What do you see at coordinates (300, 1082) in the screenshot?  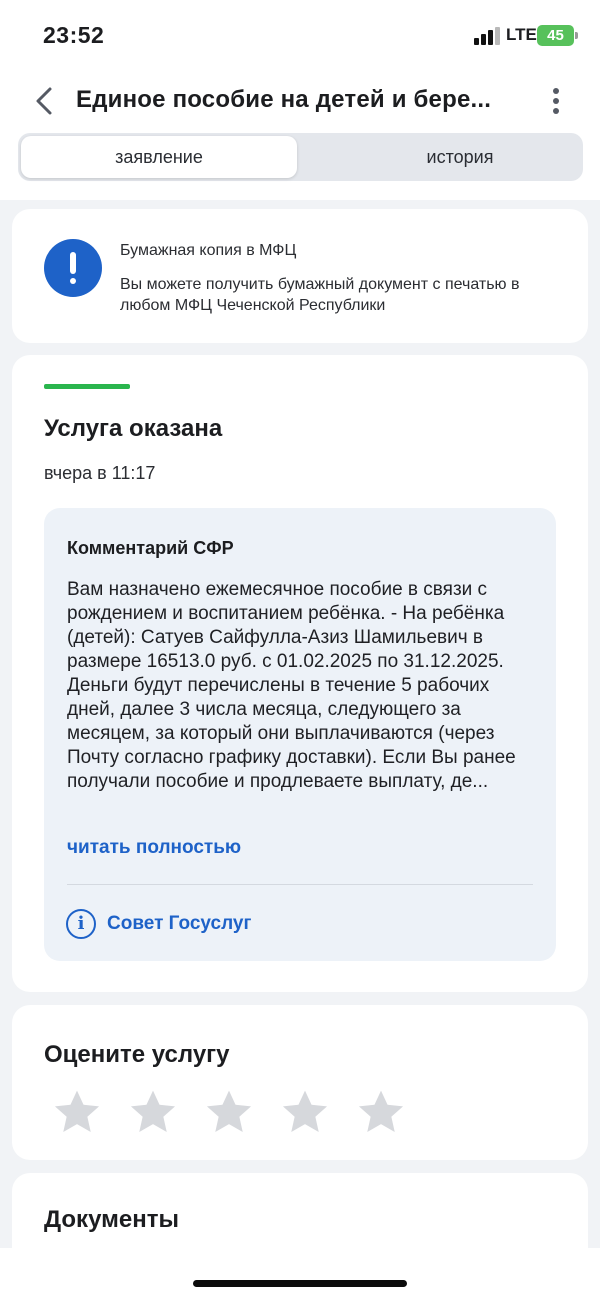 I see `rating-card: Оцените услугу` at bounding box center [300, 1082].